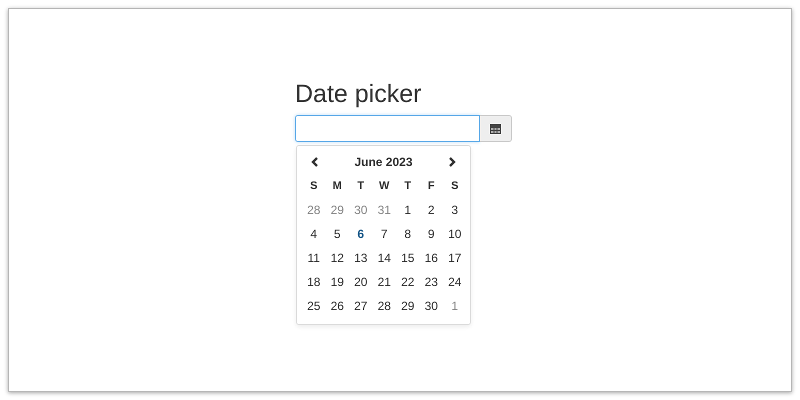 This screenshot has height=400, width=800. I want to click on calendar-day: 22, so click(408, 282).